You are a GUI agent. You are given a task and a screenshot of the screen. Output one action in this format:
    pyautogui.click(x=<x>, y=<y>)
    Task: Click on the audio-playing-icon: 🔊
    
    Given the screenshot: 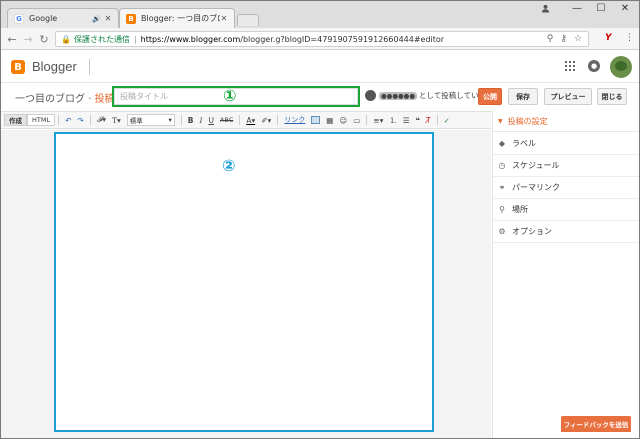 What is the action you would take?
    pyautogui.click(x=96, y=19)
    